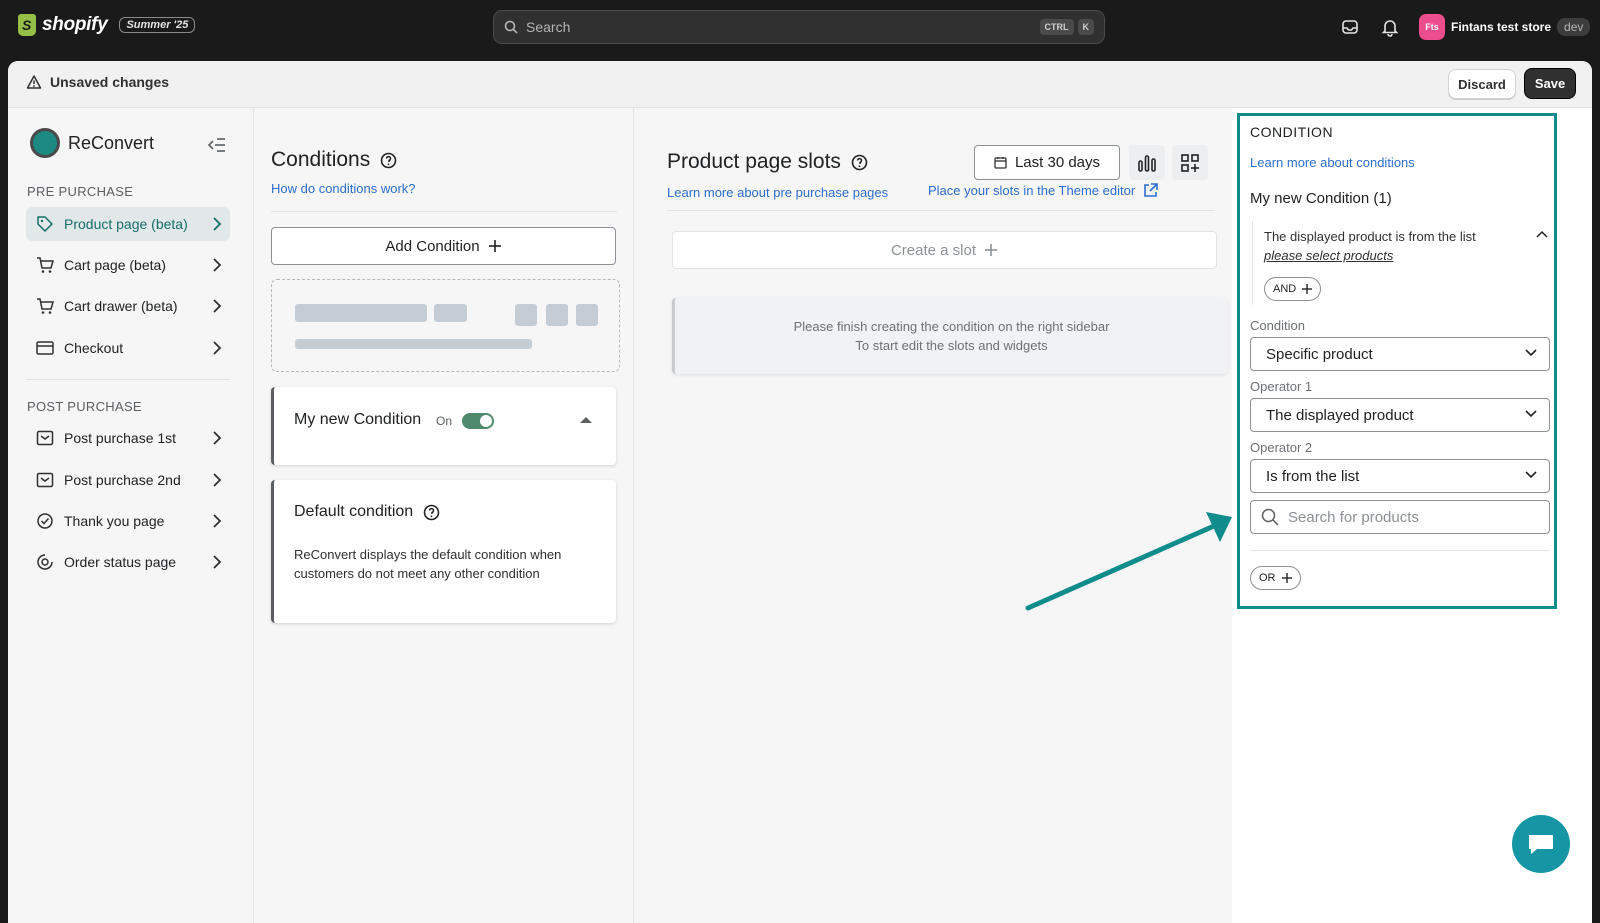 The width and height of the screenshot is (1600, 923). I want to click on nav-thank-you-page: Thank you page, so click(128, 521).